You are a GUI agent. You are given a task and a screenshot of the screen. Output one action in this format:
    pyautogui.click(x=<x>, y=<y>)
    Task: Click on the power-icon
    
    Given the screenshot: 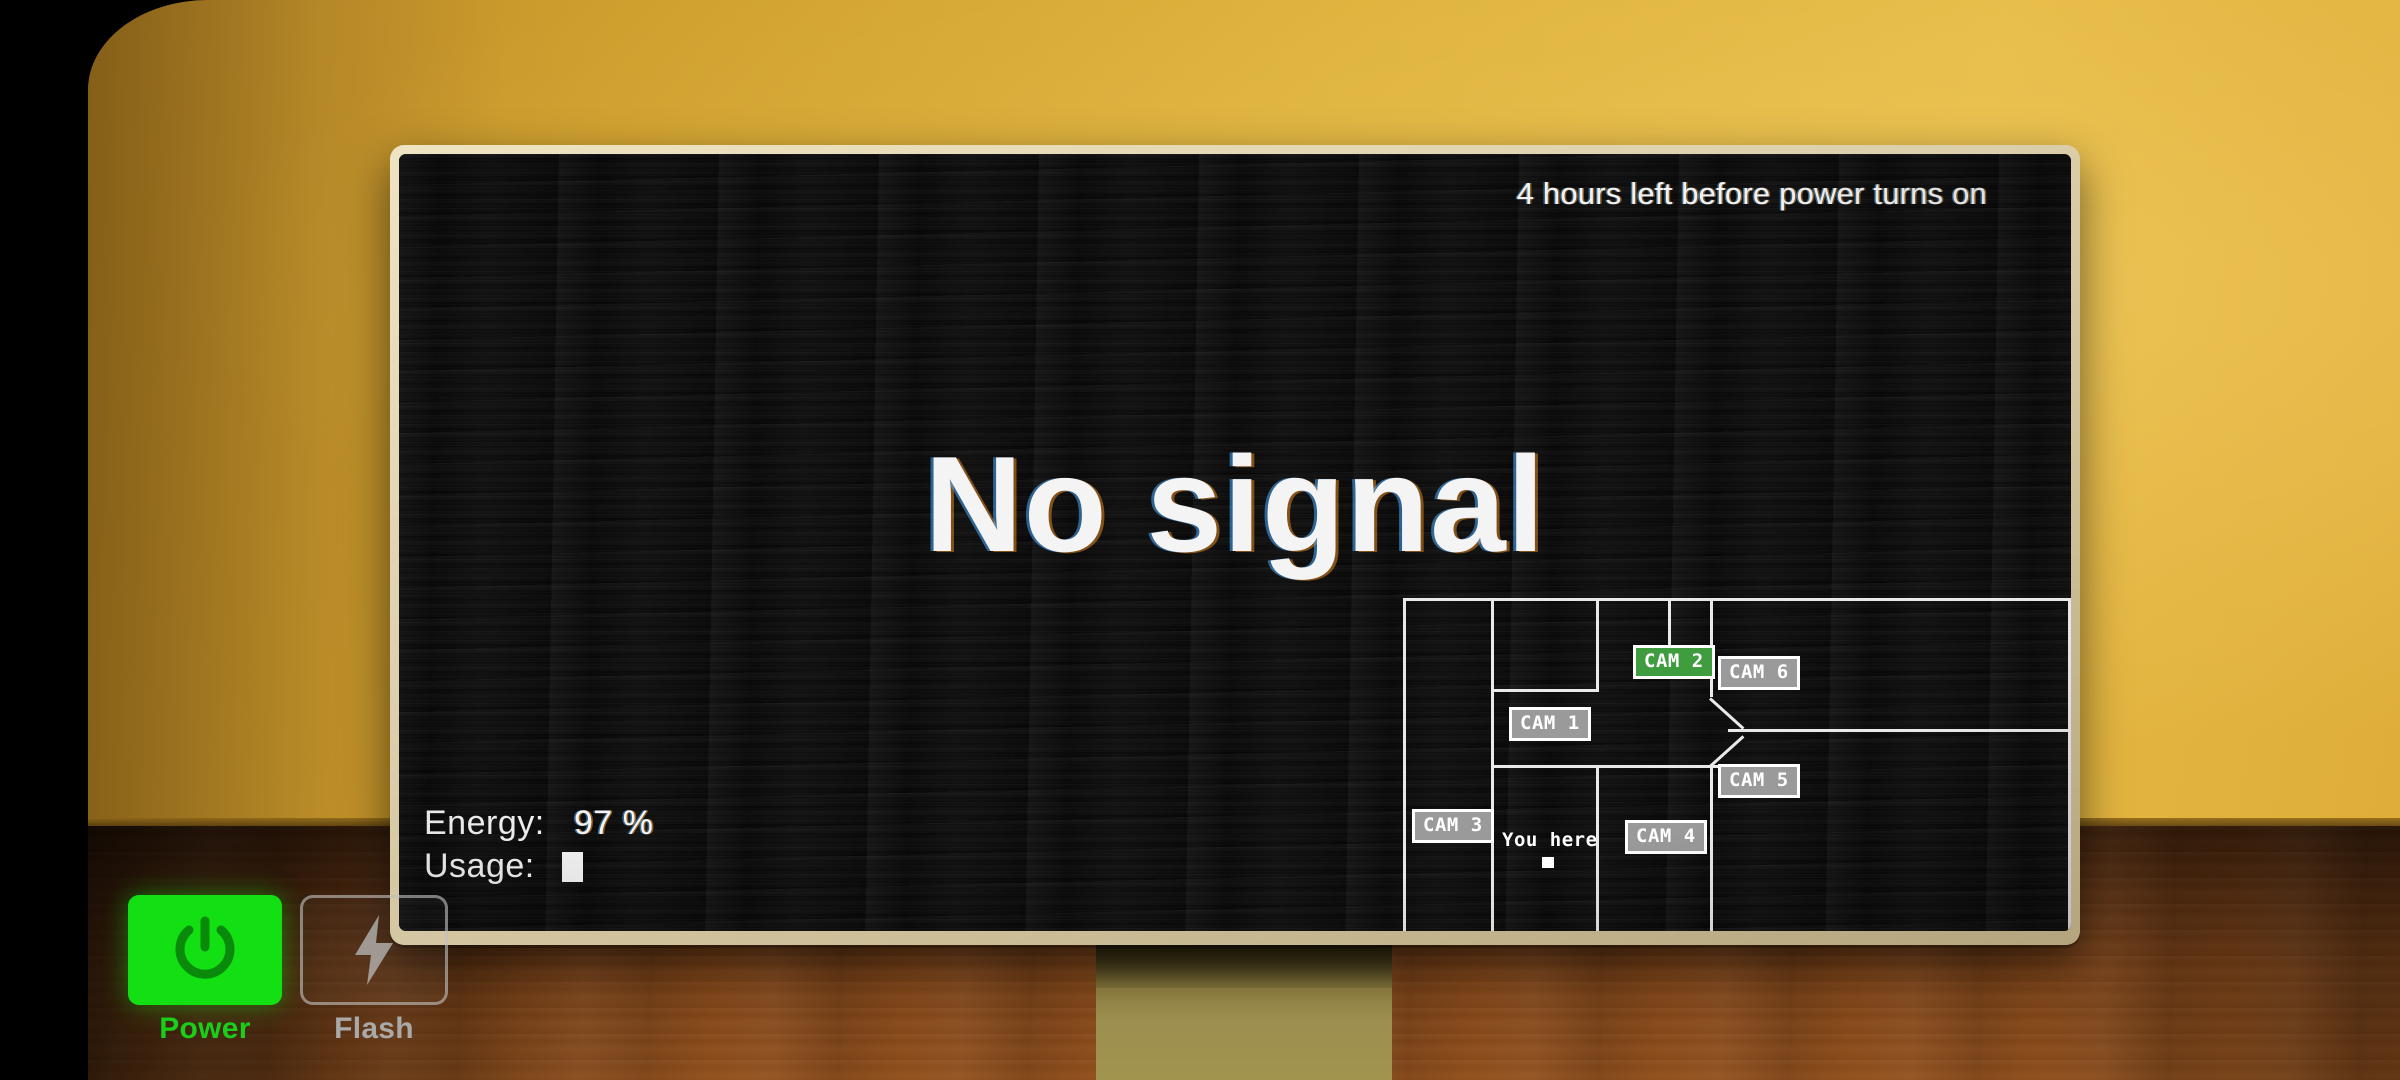 What is the action you would take?
    pyautogui.click(x=205, y=947)
    